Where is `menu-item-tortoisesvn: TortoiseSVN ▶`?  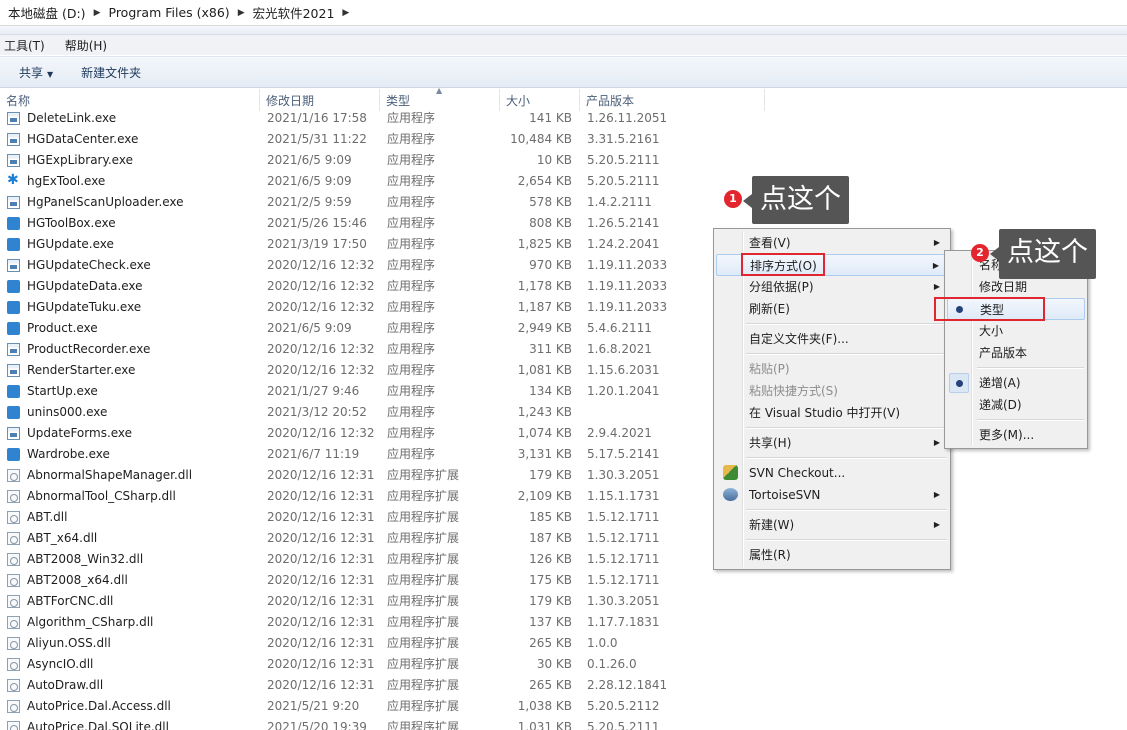
menu-item-tortoisesvn: TortoiseSVN ▶ is located at coordinates (832, 495).